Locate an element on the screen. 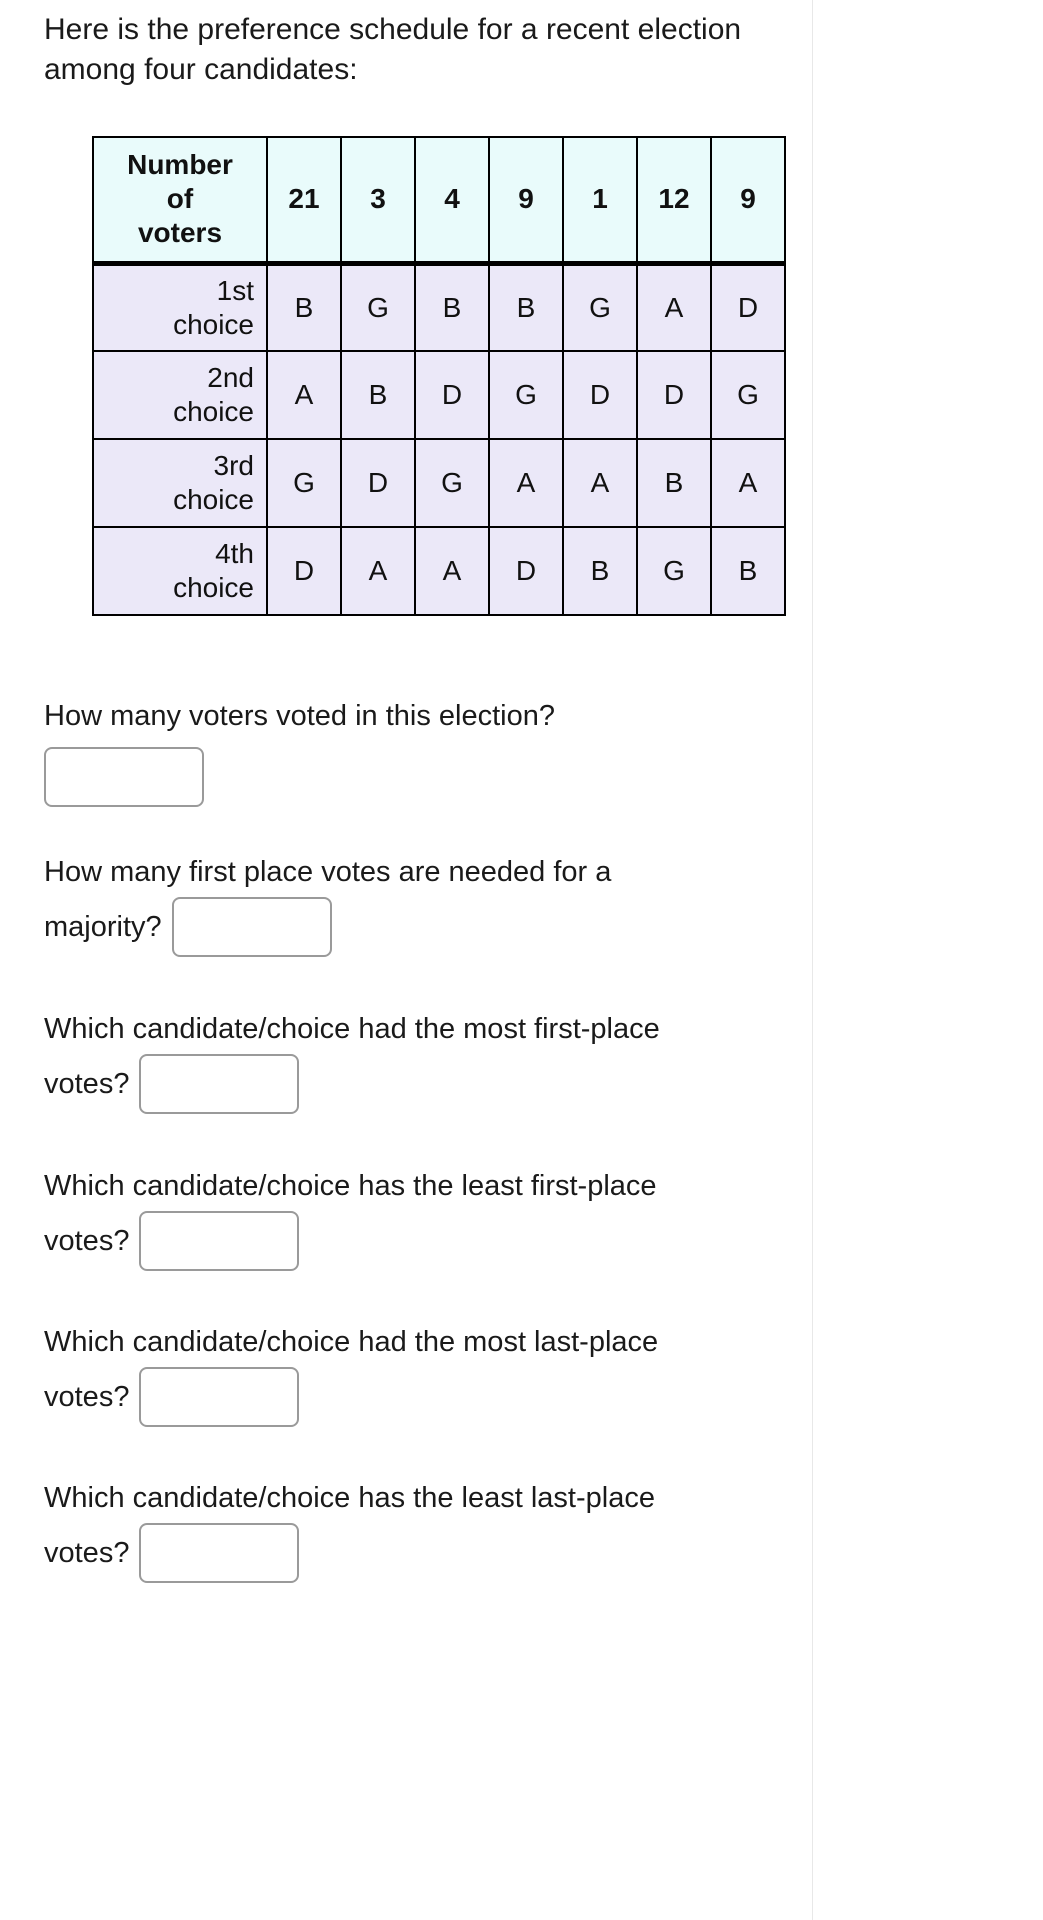 The width and height of the screenshot is (1043, 1920). cell-r4-c3: A is located at coordinates (452, 571).